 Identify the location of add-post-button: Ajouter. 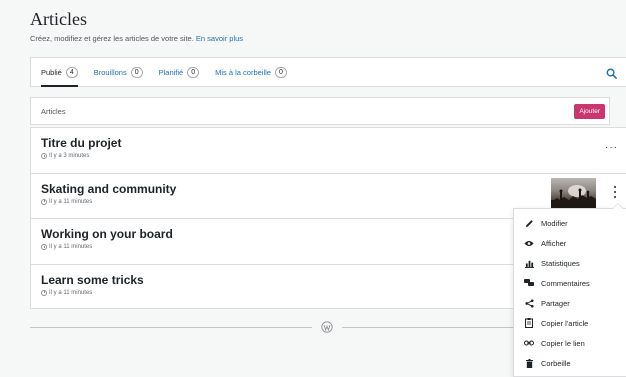
(589, 111).